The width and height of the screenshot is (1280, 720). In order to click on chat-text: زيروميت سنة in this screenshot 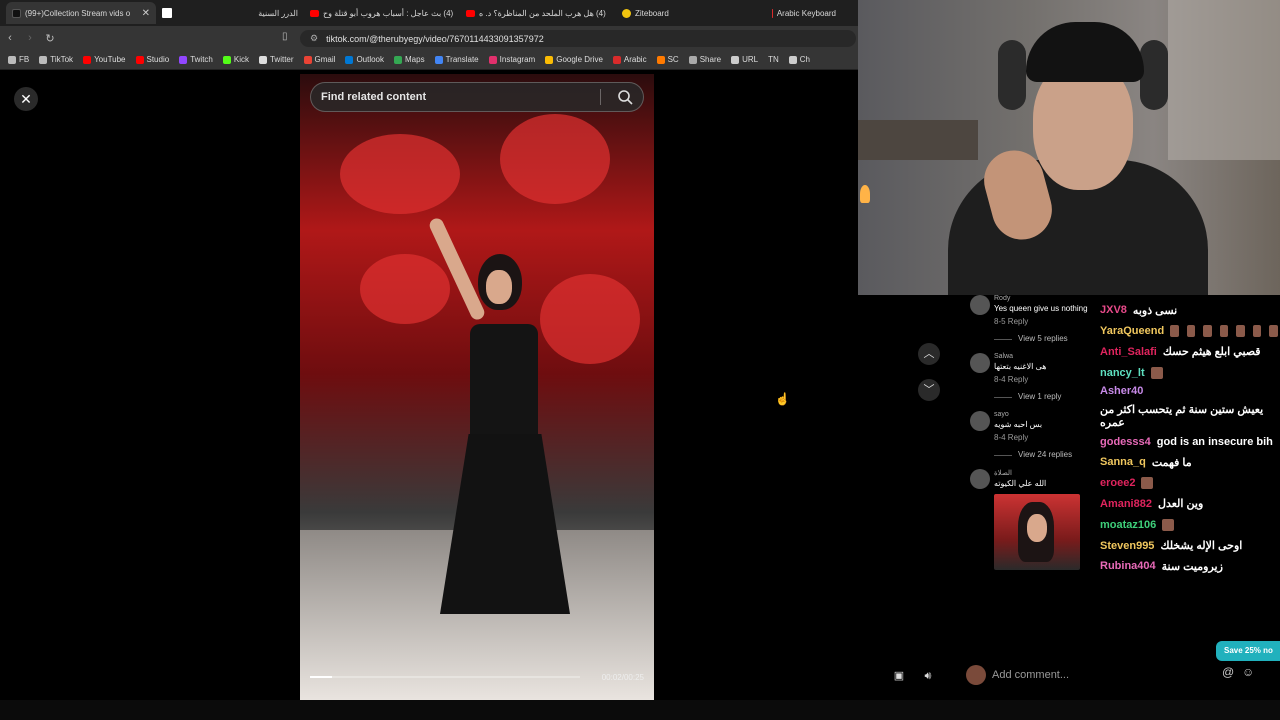, I will do `click(1192, 566)`.